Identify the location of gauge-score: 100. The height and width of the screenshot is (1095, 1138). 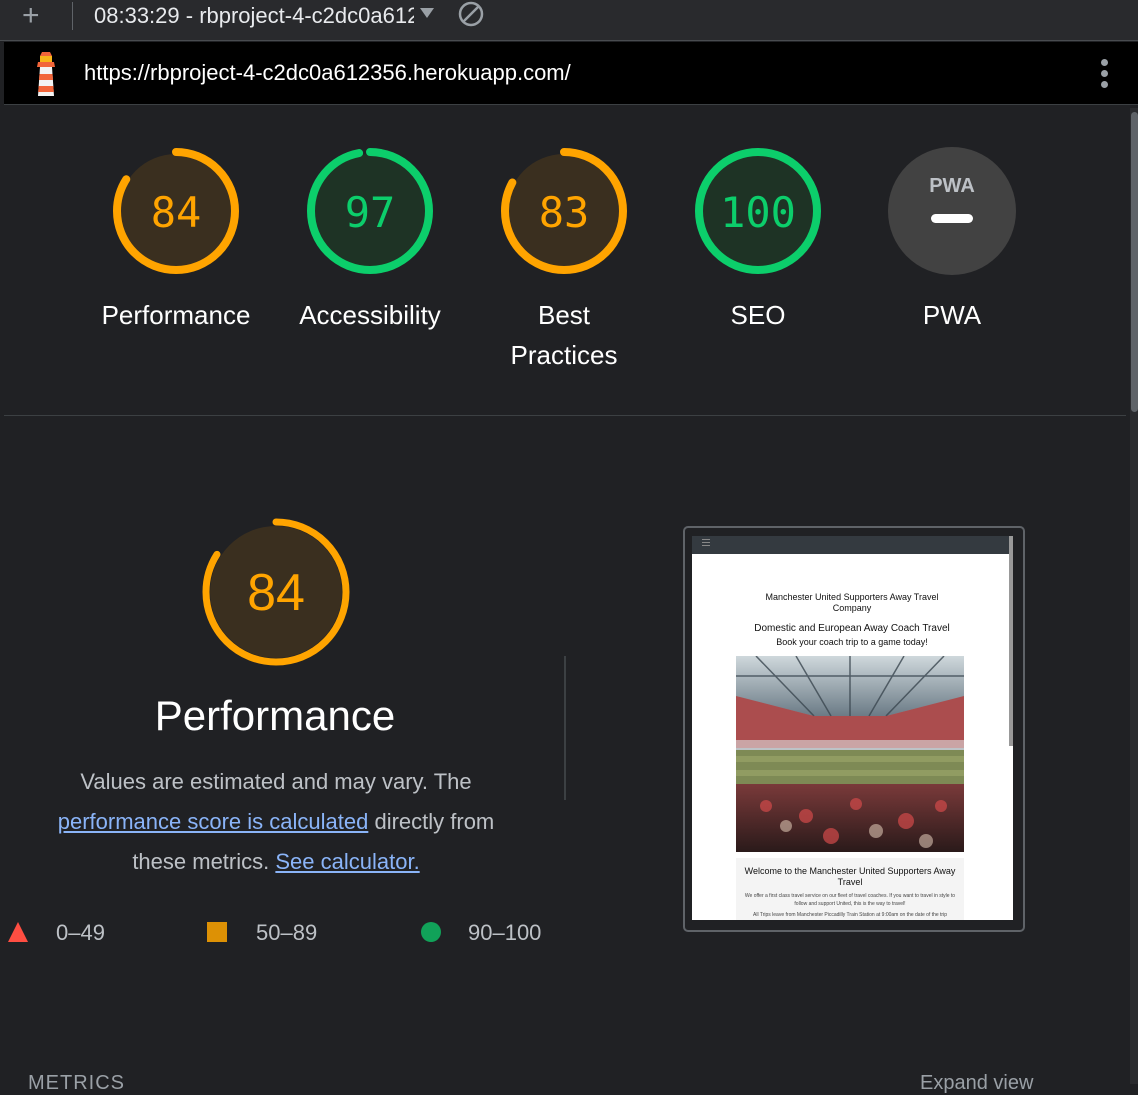
(758, 212).